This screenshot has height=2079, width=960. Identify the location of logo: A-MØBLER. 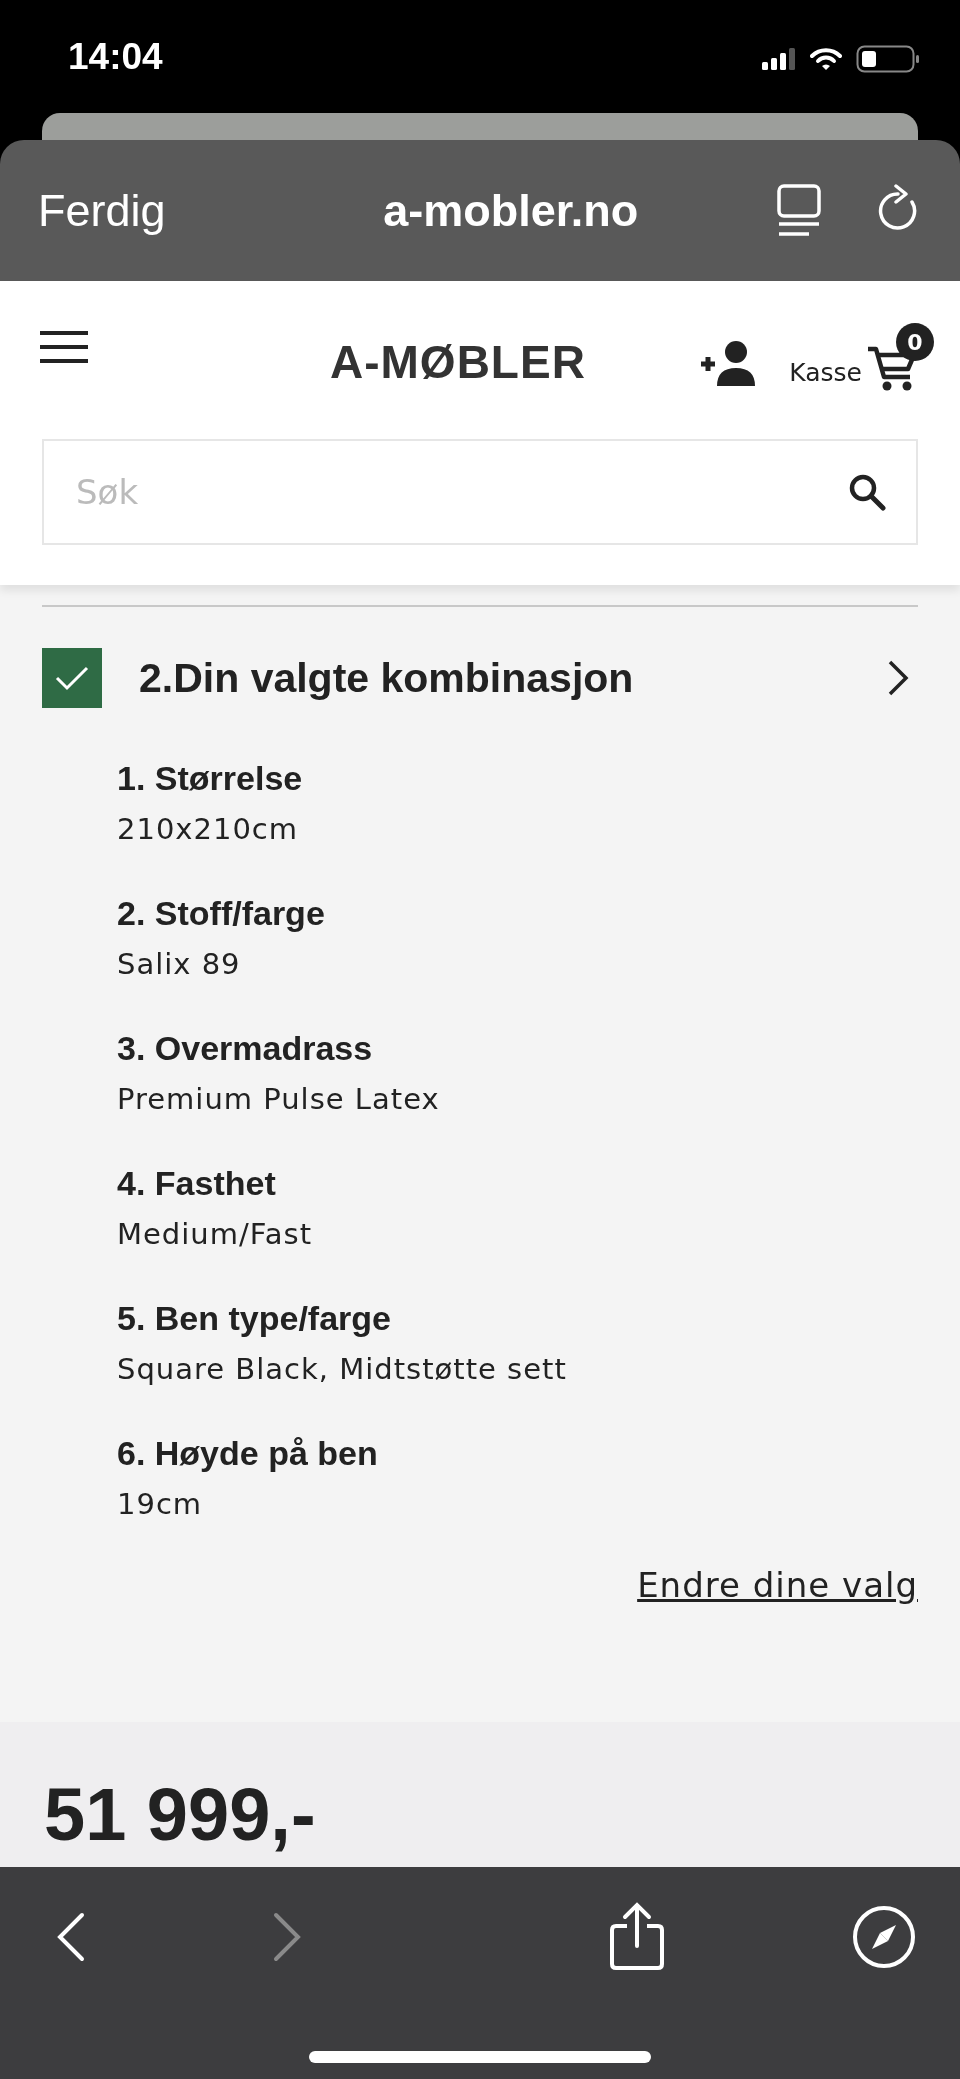
(458, 362).